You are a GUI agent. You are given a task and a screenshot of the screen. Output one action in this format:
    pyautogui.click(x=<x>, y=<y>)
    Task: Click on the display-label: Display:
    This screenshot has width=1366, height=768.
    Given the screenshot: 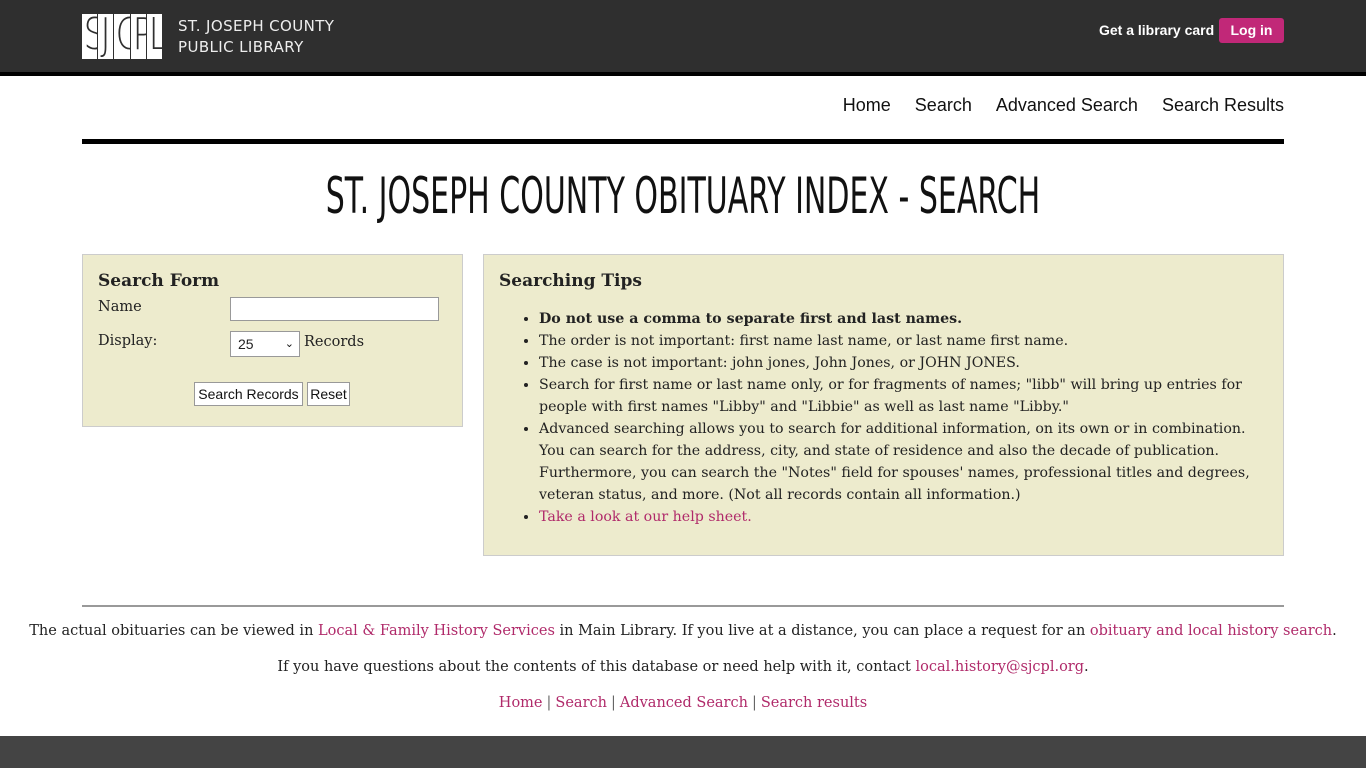 What is the action you would take?
    pyautogui.click(x=128, y=341)
    